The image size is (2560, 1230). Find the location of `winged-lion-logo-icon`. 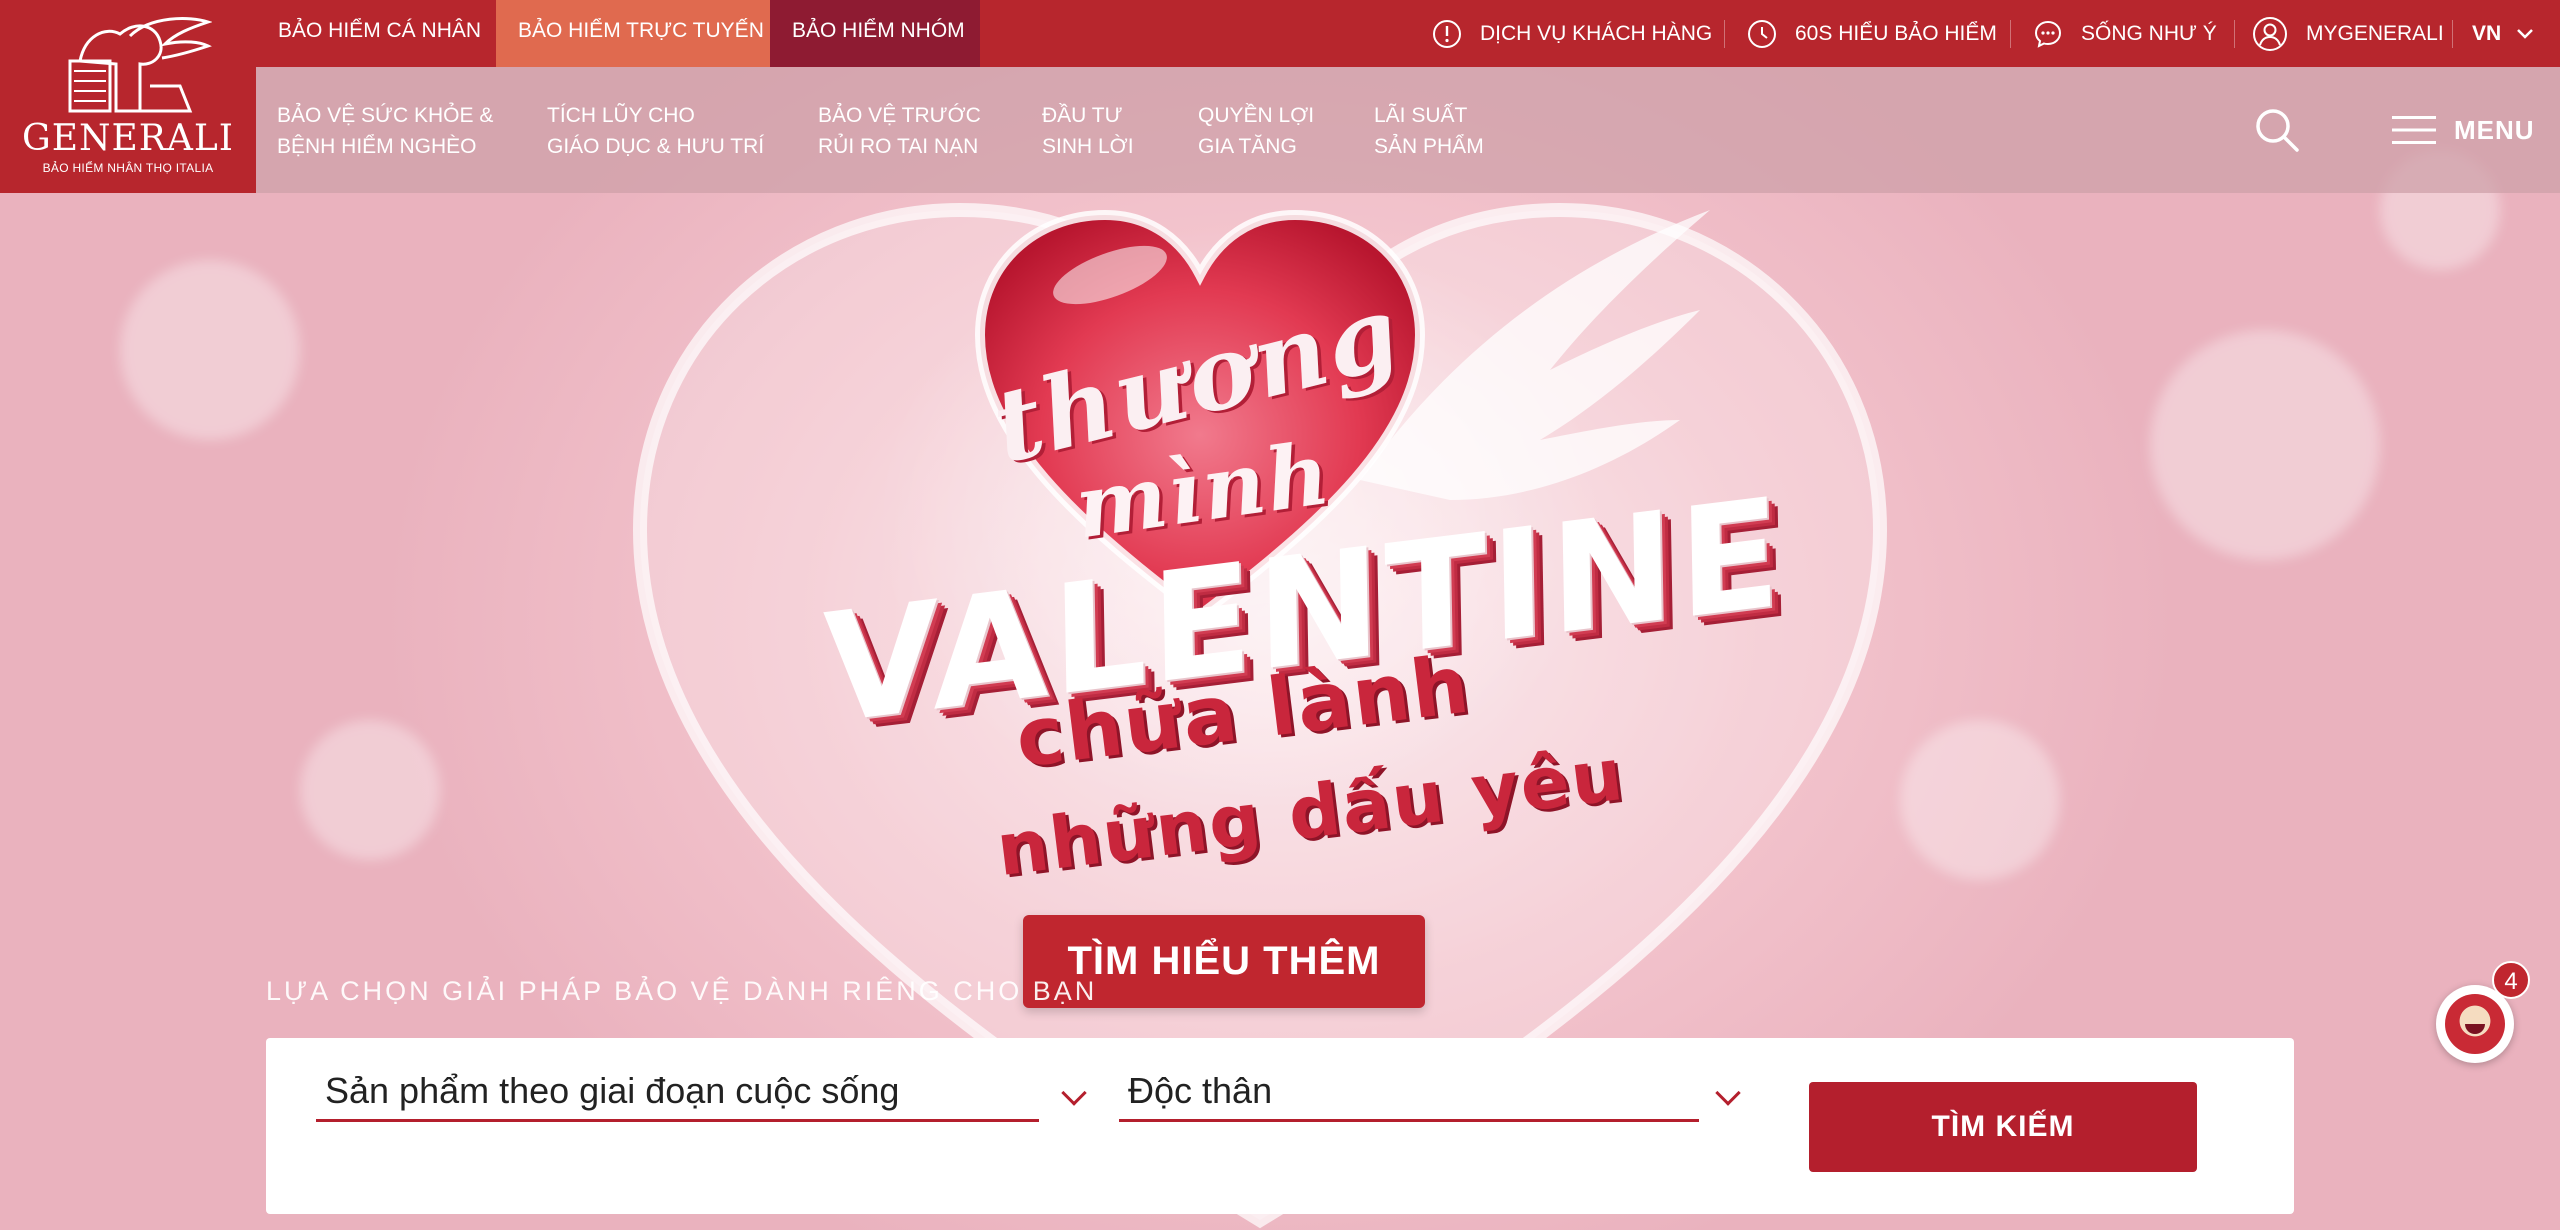

winged-lion-logo-icon is located at coordinates (140, 65).